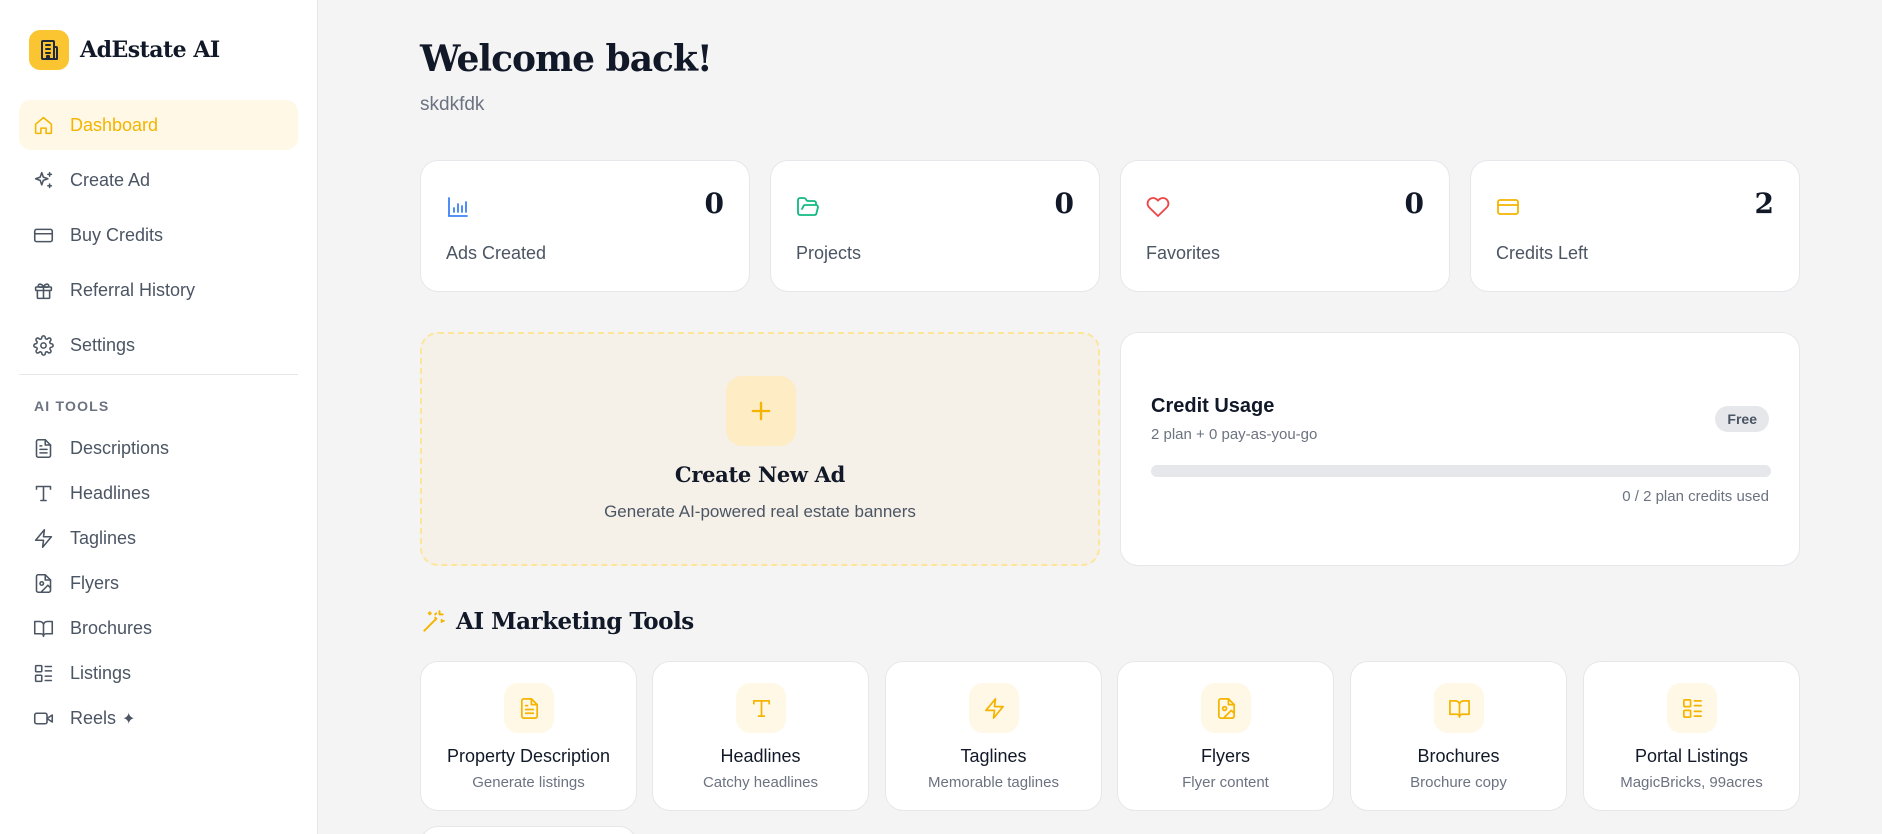 The height and width of the screenshot is (834, 1882). I want to click on sidebar-item-flyers: Flyers, so click(158, 583).